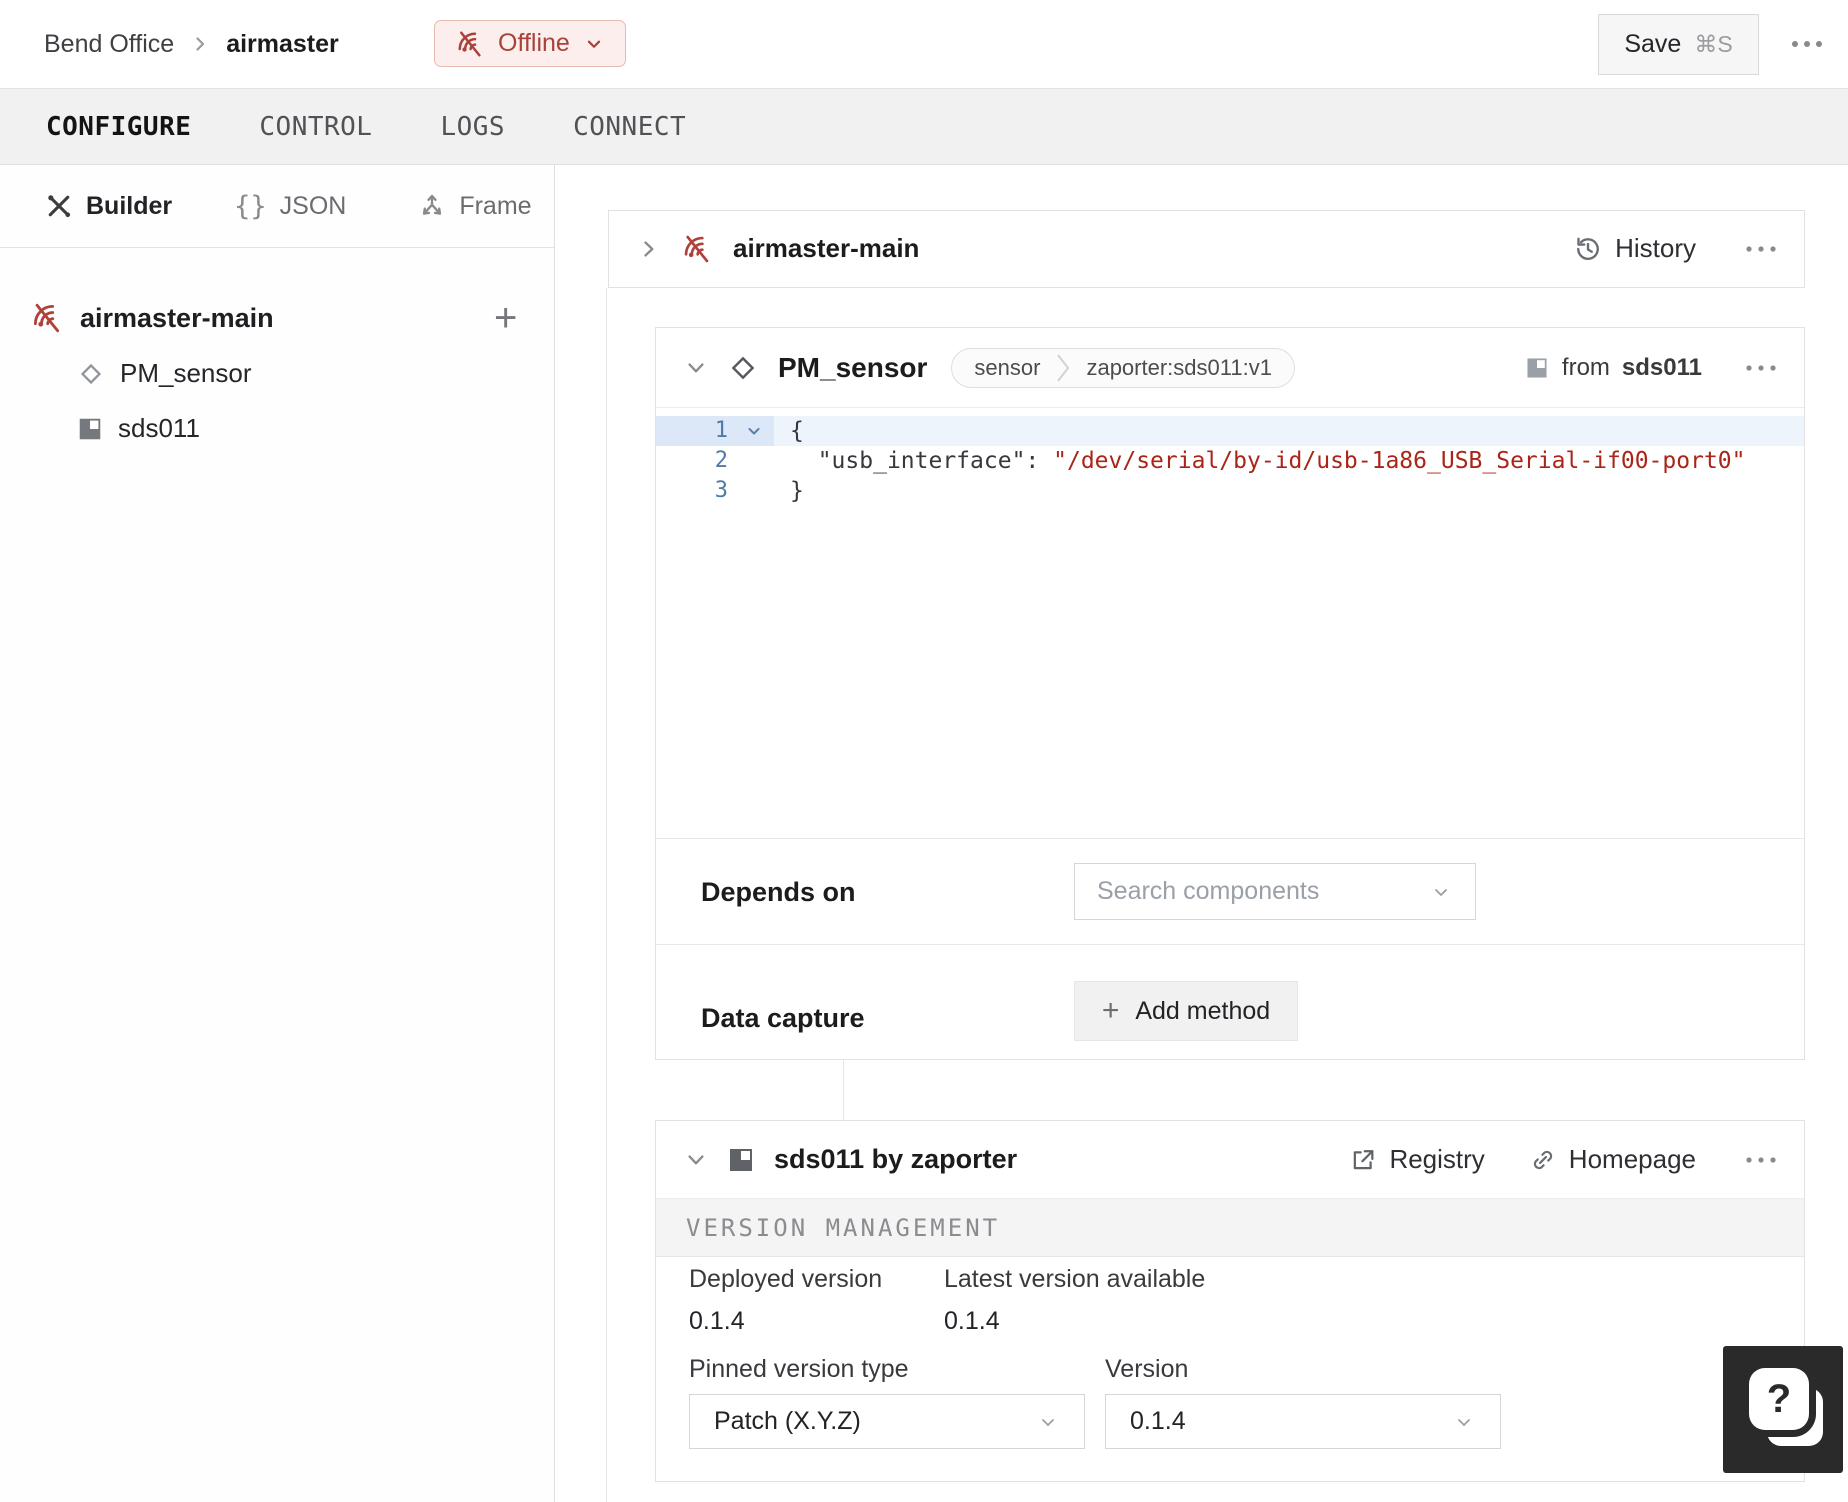 The image size is (1848, 1502). Describe the element at coordinates (649, 249) in the screenshot. I see `chevron-right-icon` at that location.